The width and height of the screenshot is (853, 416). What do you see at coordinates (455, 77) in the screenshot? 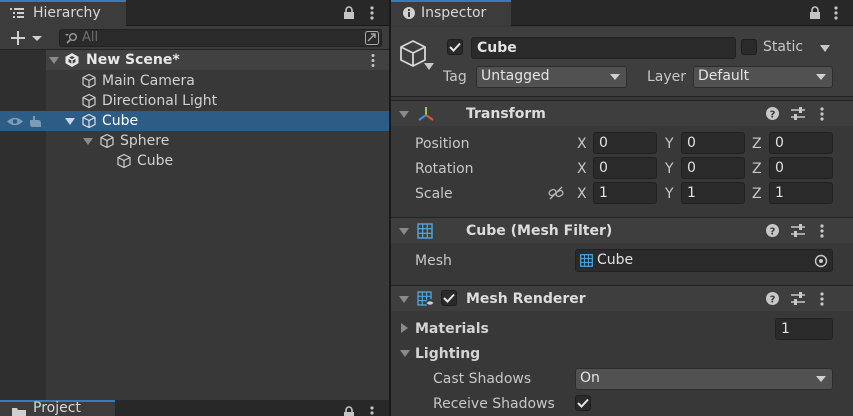
I see `tag-label: Tag` at bounding box center [455, 77].